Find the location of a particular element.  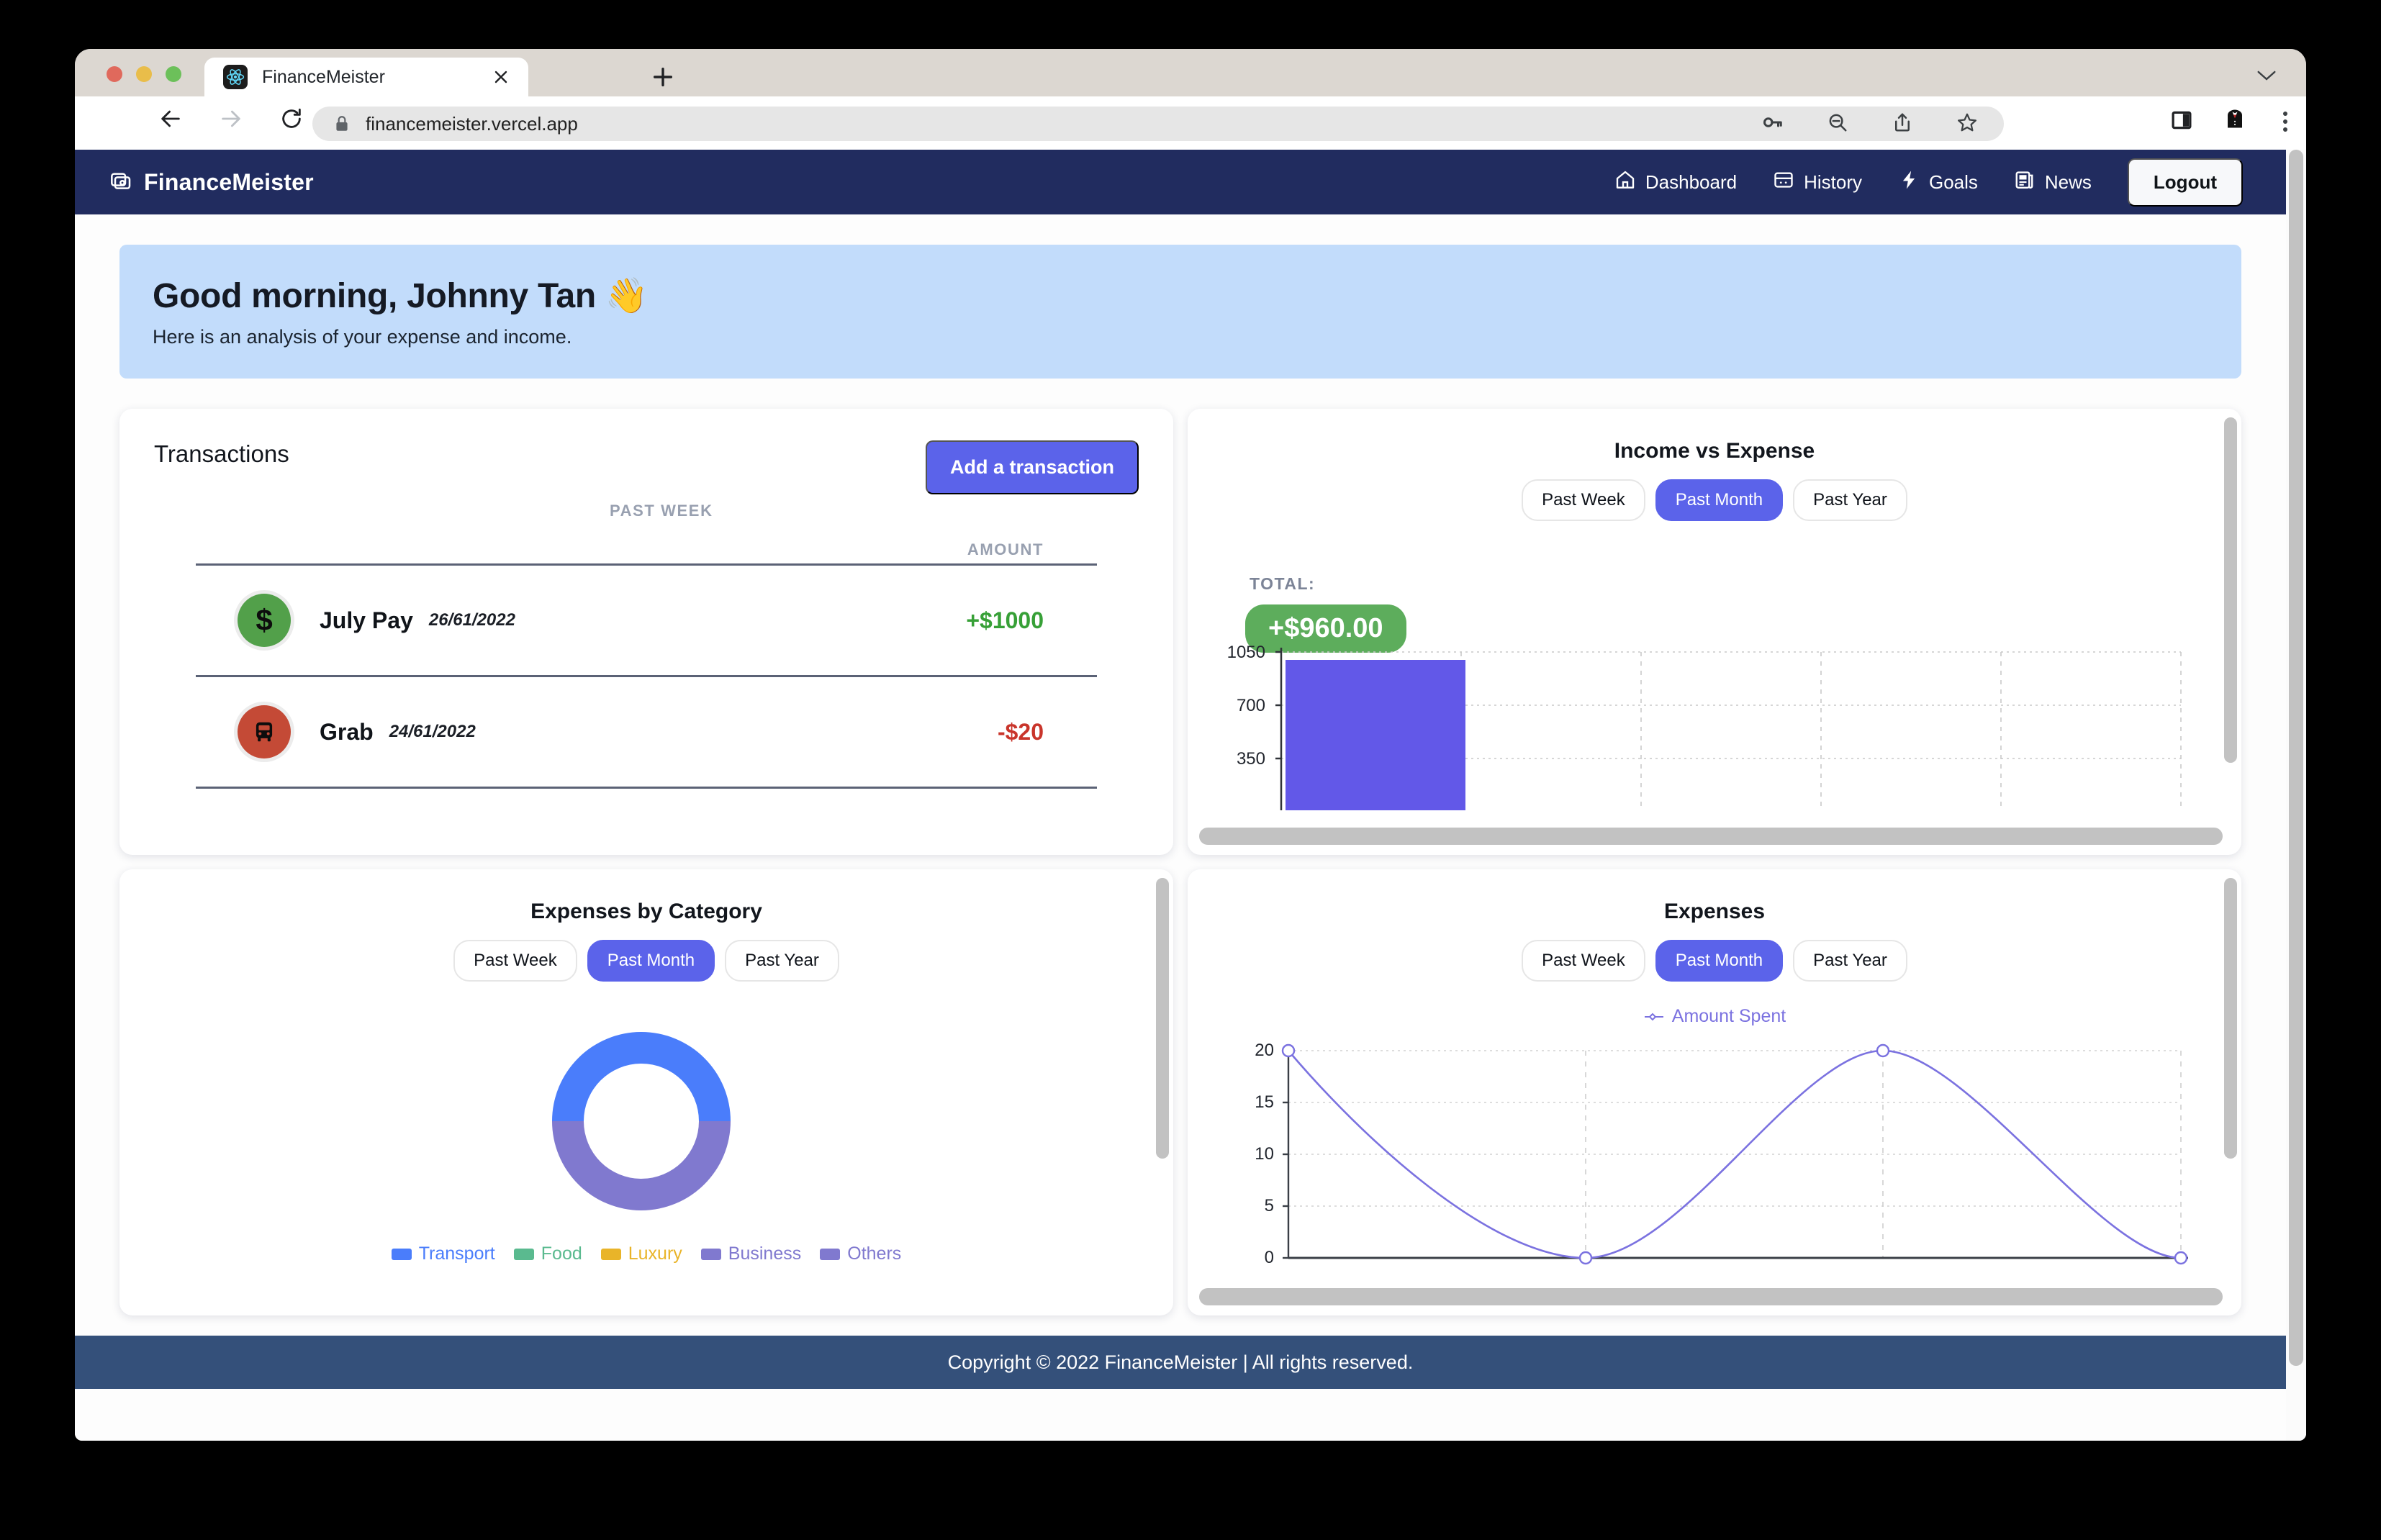

legend-item-food: Food is located at coordinates (547, 1254).